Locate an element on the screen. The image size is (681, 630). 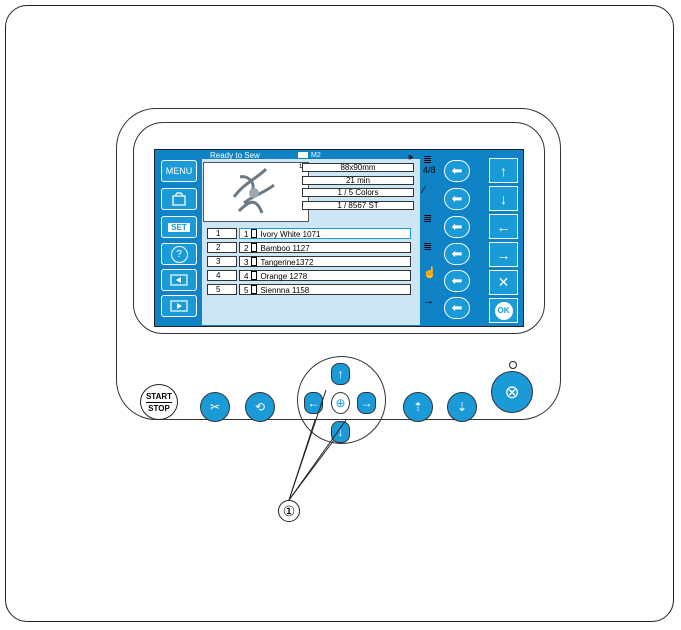
callout-label: ① is located at coordinates (289, 511).